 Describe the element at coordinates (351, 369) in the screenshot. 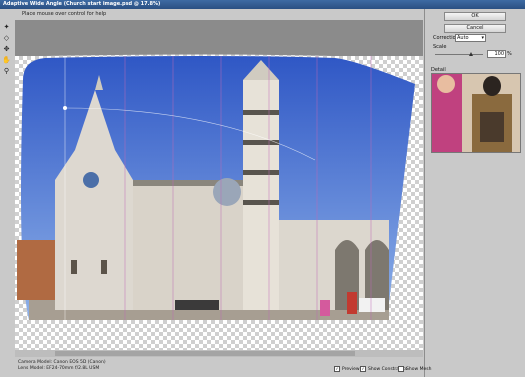

I see `preview-checkbox-label: Preview` at that location.